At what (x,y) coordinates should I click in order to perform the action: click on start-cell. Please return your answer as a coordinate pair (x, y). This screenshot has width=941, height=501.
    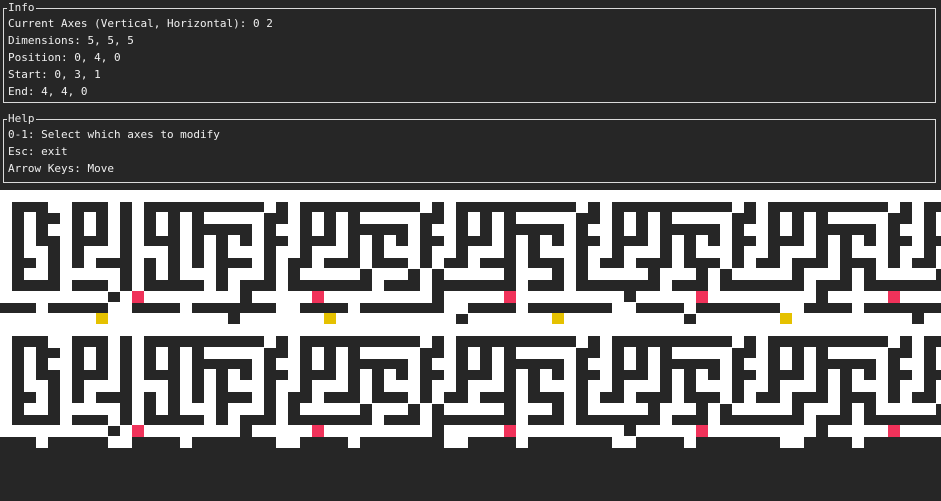
    Looking at the image, I should click on (510, 297).